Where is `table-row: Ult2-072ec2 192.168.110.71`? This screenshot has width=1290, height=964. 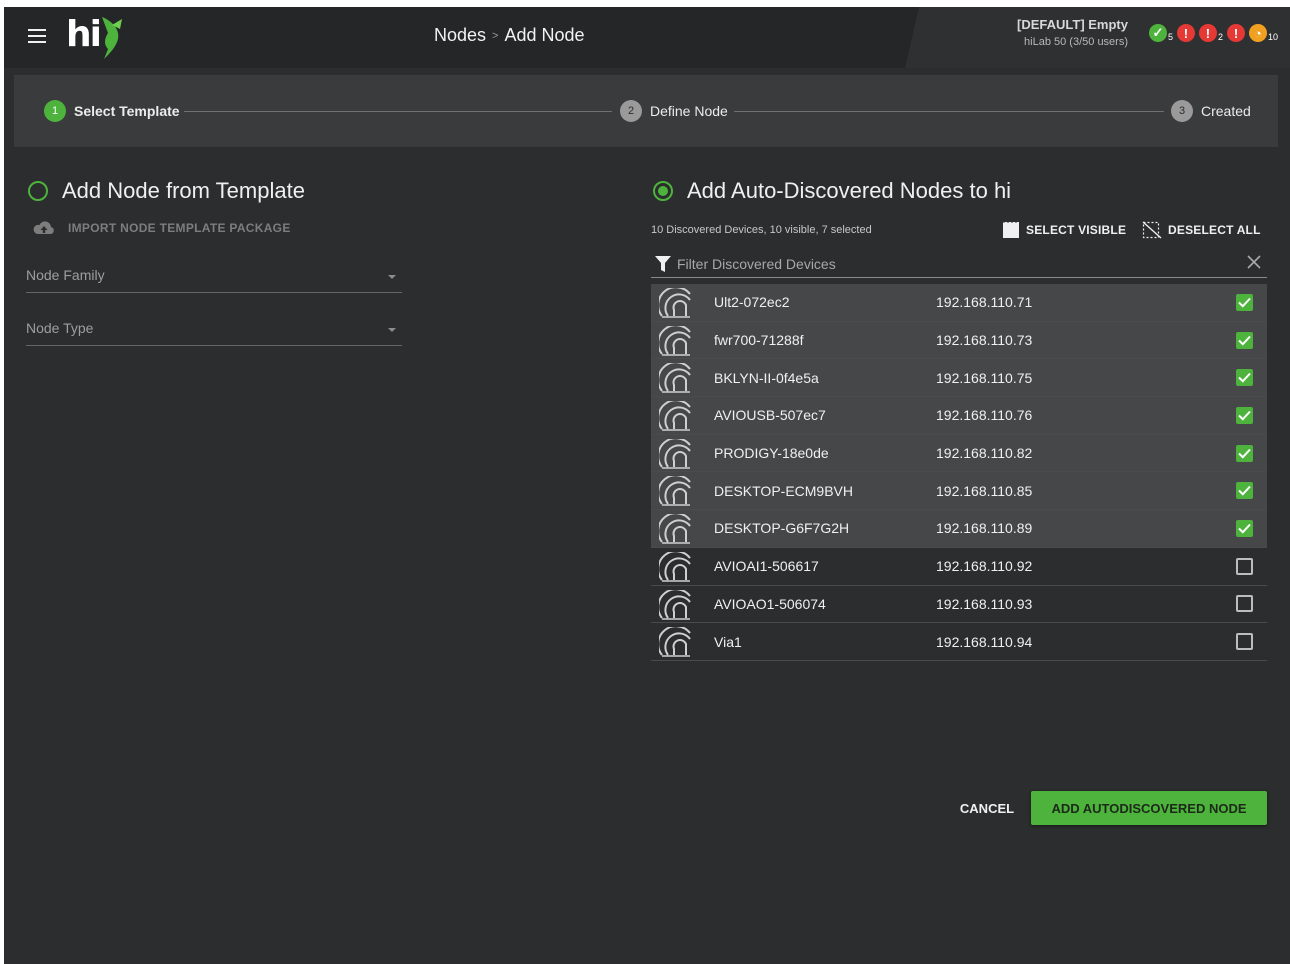 table-row: Ult2-072ec2 192.168.110.71 is located at coordinates (959, 303).